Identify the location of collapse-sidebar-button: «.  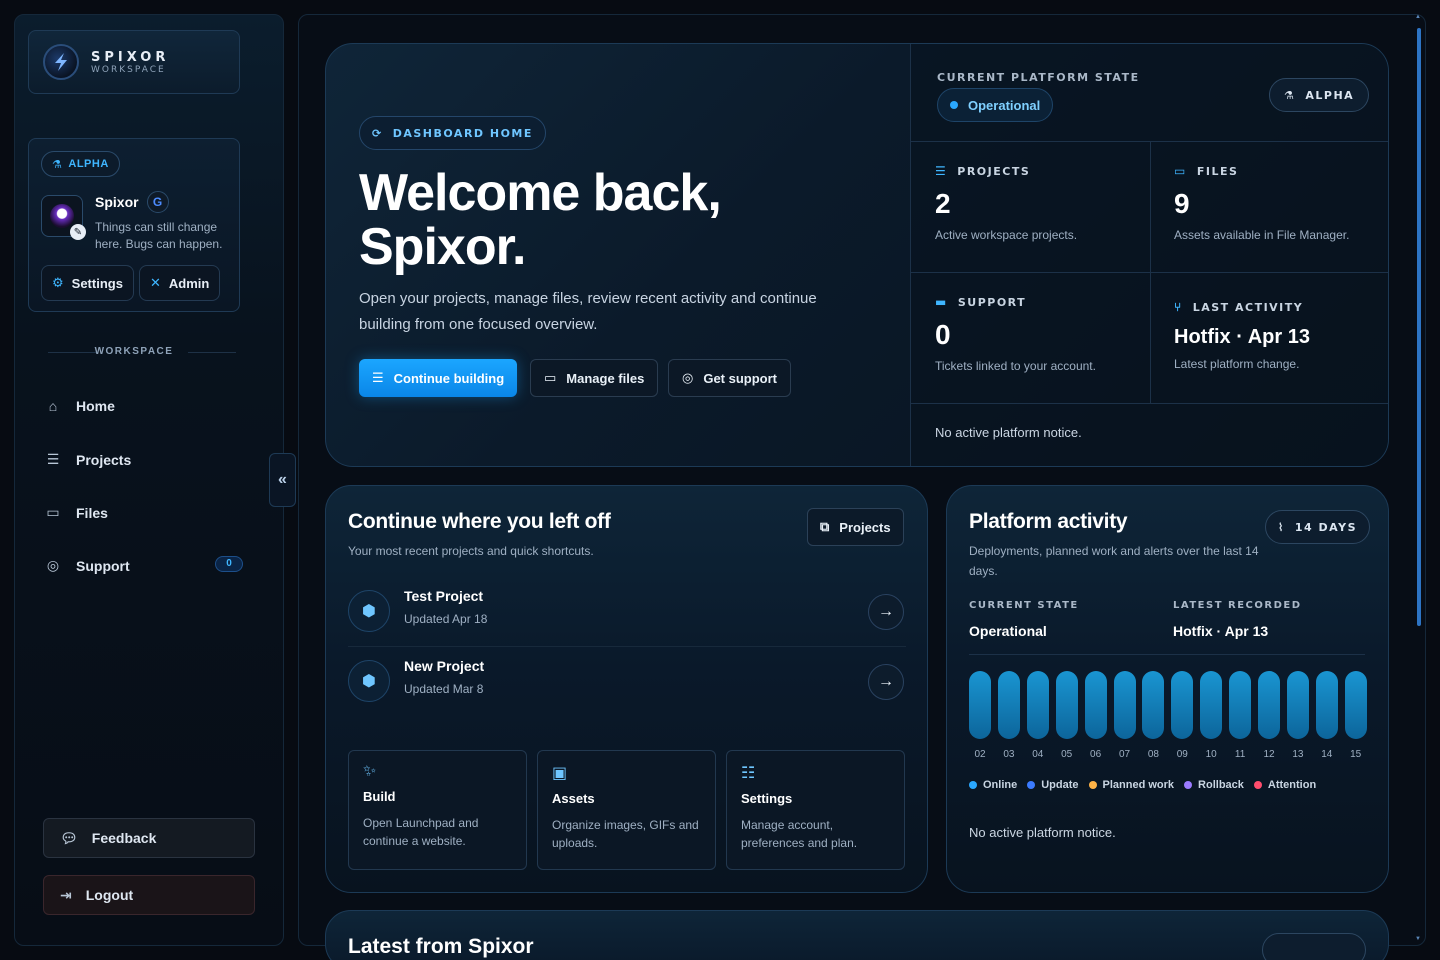
(282, 480).